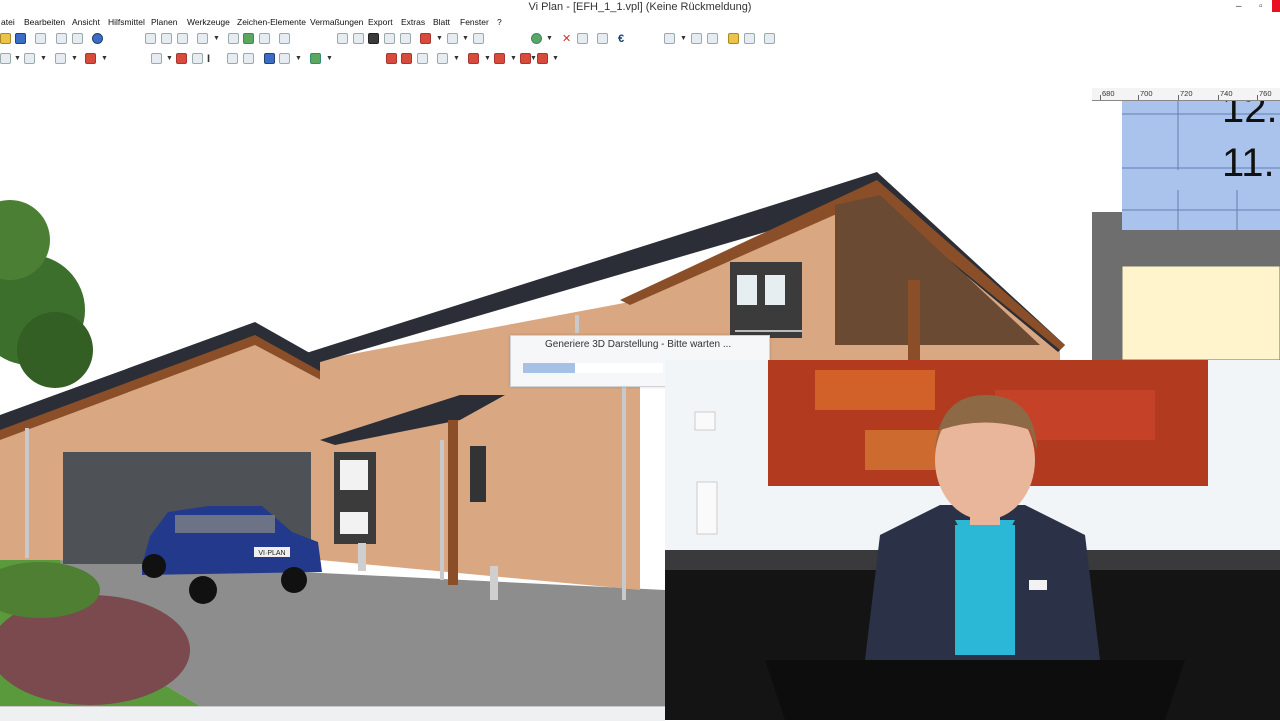 This screenshot has width=1280, height=721. I want to click on dormer-icon, so click(473, 58).